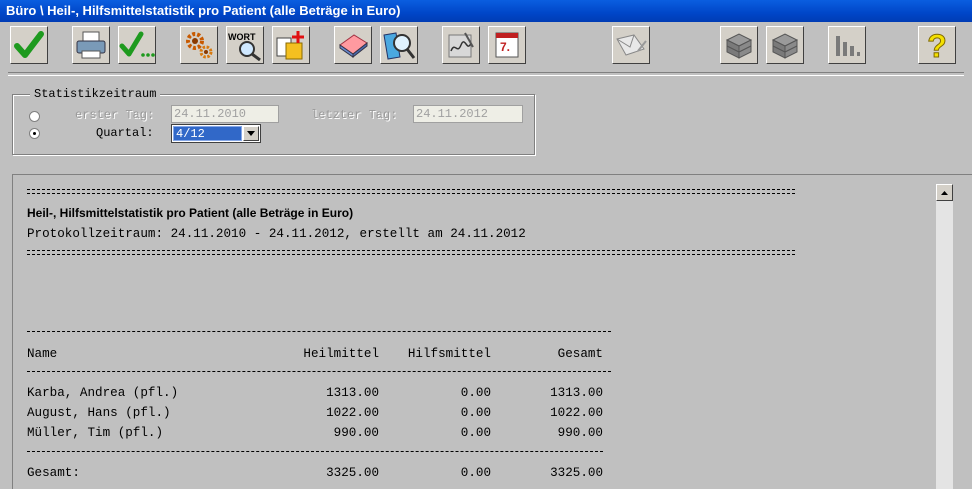 Image resolution: width=972 pixels, height=489 pixels. I want to click on mail-button, so click(631, 45).